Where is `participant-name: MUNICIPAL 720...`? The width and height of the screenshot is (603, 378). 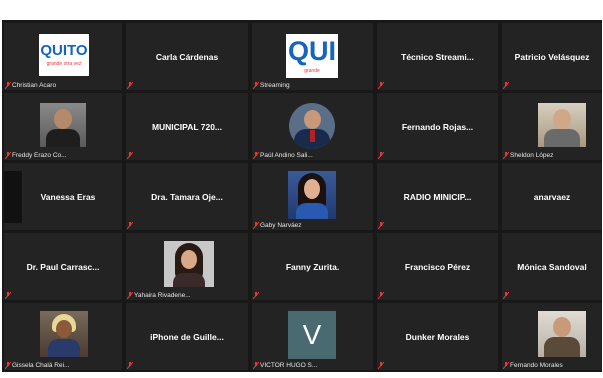 participant-name: MUNICIPAL 720... is located at coordinates (187, 126).